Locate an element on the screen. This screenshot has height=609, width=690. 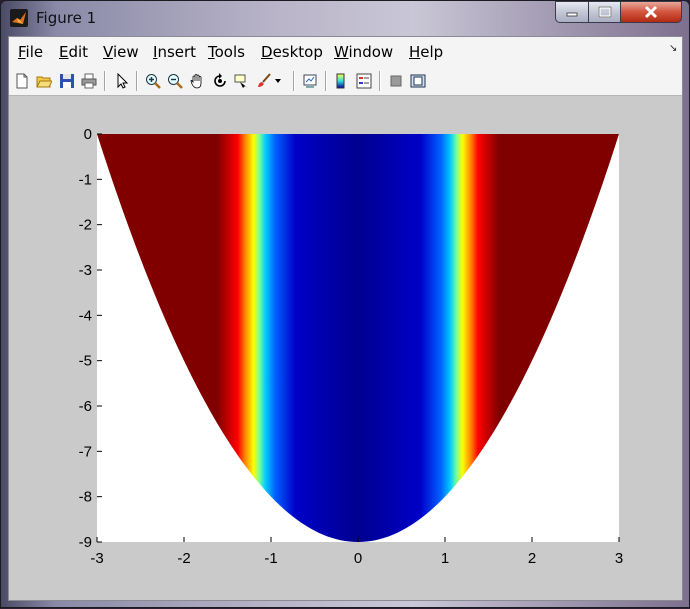
y-tick-label: -7 is located at coordinates (85, 451).